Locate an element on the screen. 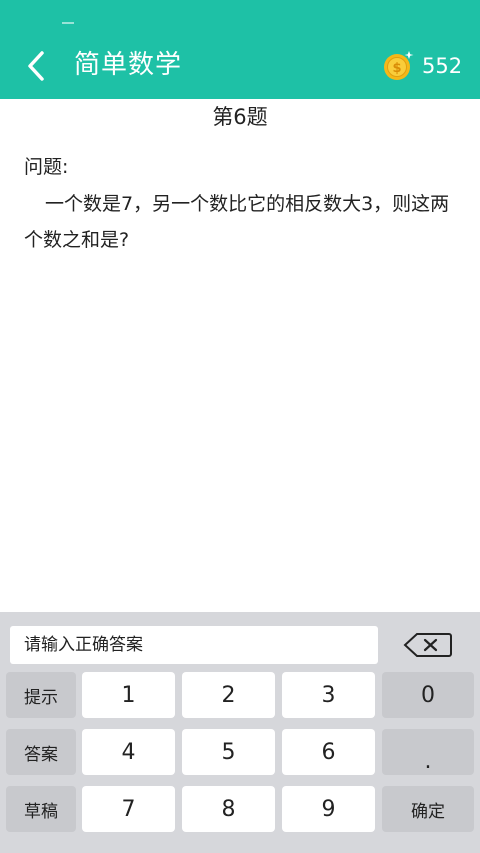 This screenshot has height=853, width=480. key-4: 4 is located at coordinates (128, 752).